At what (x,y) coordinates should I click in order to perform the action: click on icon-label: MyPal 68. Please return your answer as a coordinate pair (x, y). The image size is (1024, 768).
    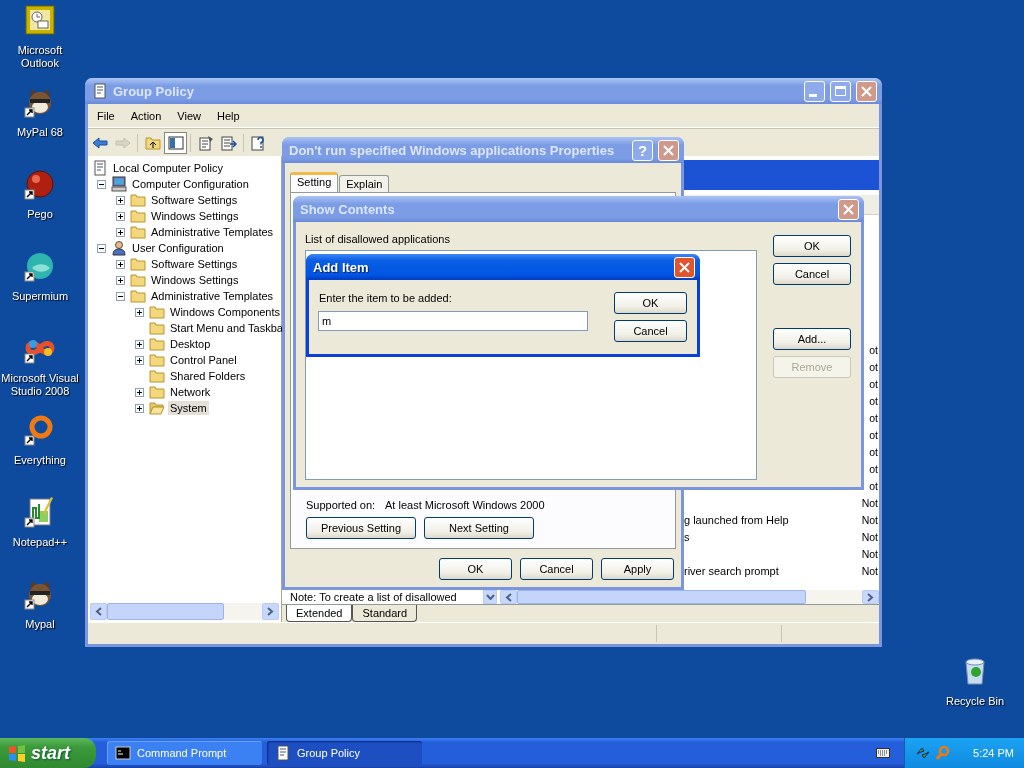
    Looking at the image, I should click on (40, 132).